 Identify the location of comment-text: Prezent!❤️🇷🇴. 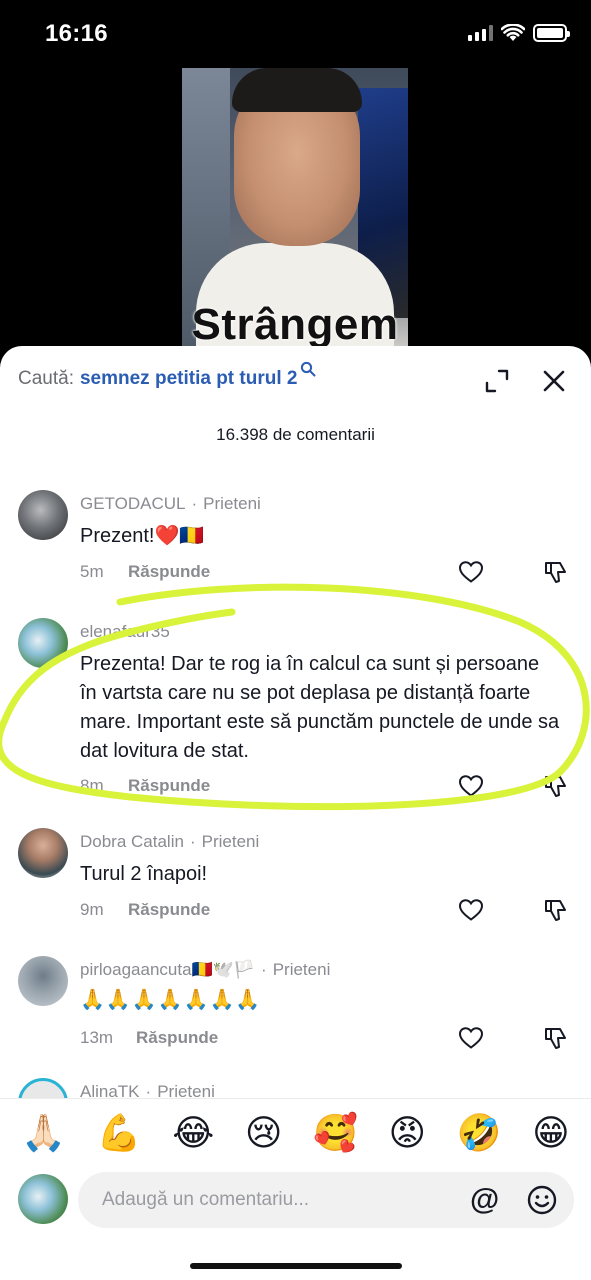
(142, 536).